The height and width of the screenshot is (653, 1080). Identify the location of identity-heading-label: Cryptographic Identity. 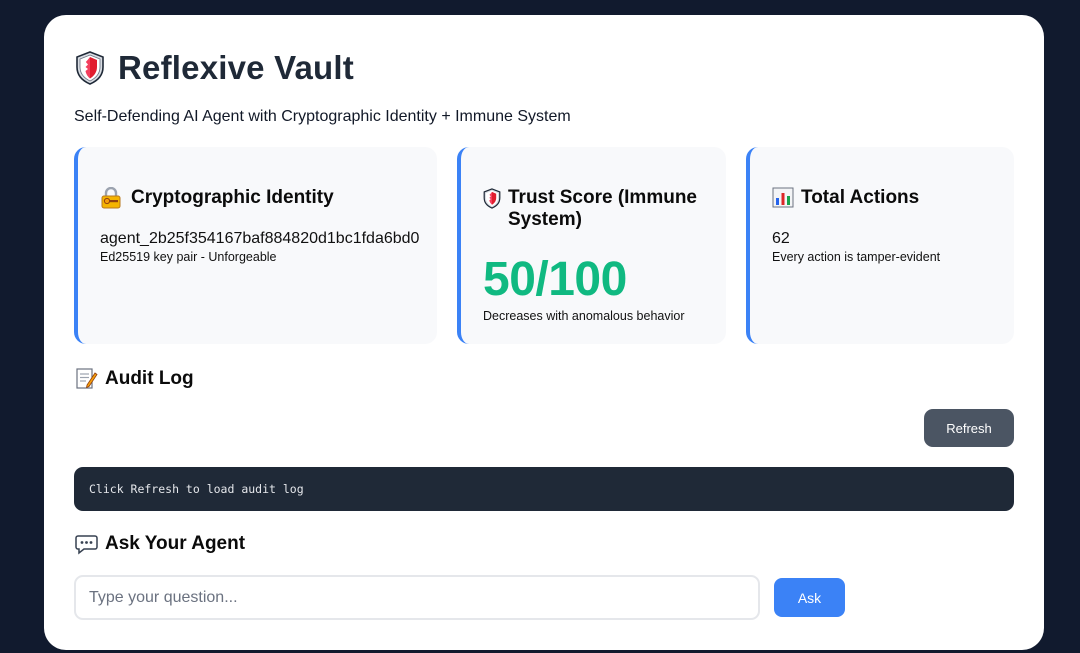
(232, 197).